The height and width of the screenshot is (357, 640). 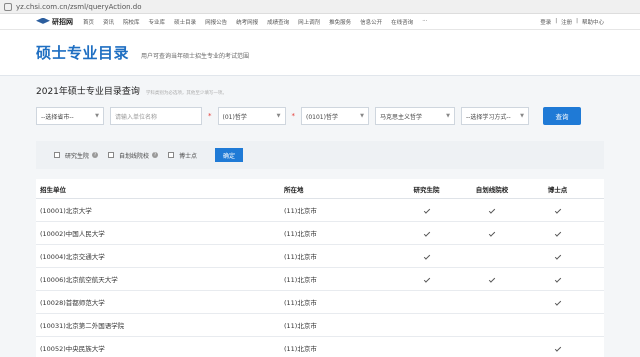 What do you see at coordinates (340, 22) in the screenshot?
I see `nav-item: 推免服务` at bounding box center [340, 22].